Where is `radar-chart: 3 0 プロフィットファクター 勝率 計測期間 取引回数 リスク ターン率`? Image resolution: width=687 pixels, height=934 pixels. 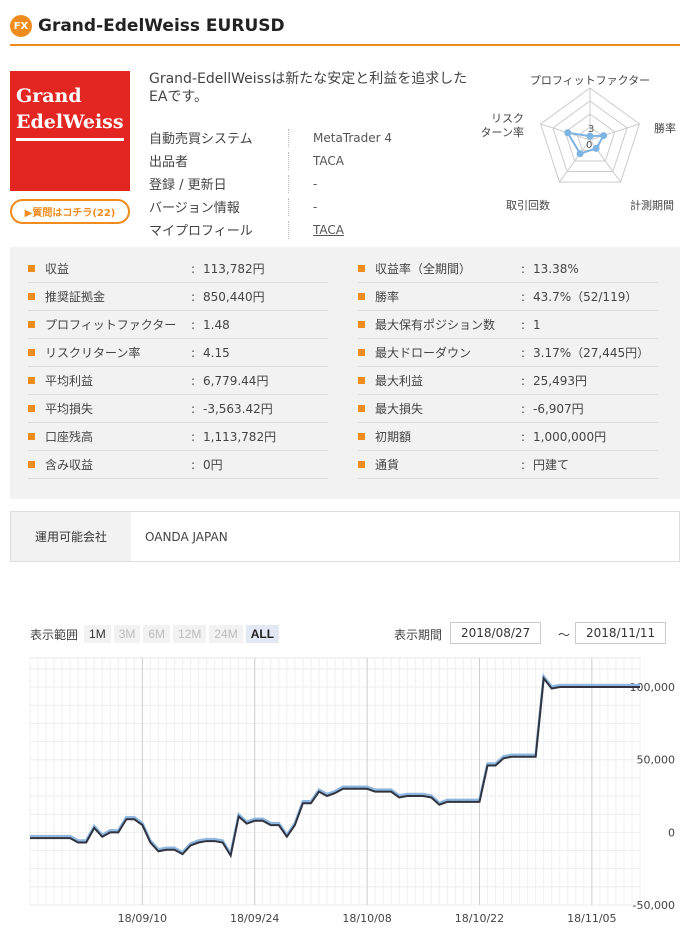
radar-chart: 3 0 プロフィットファクター 勝率 計測期間 取引回数 リスク ターン率 is located at coordinates (578, 143).